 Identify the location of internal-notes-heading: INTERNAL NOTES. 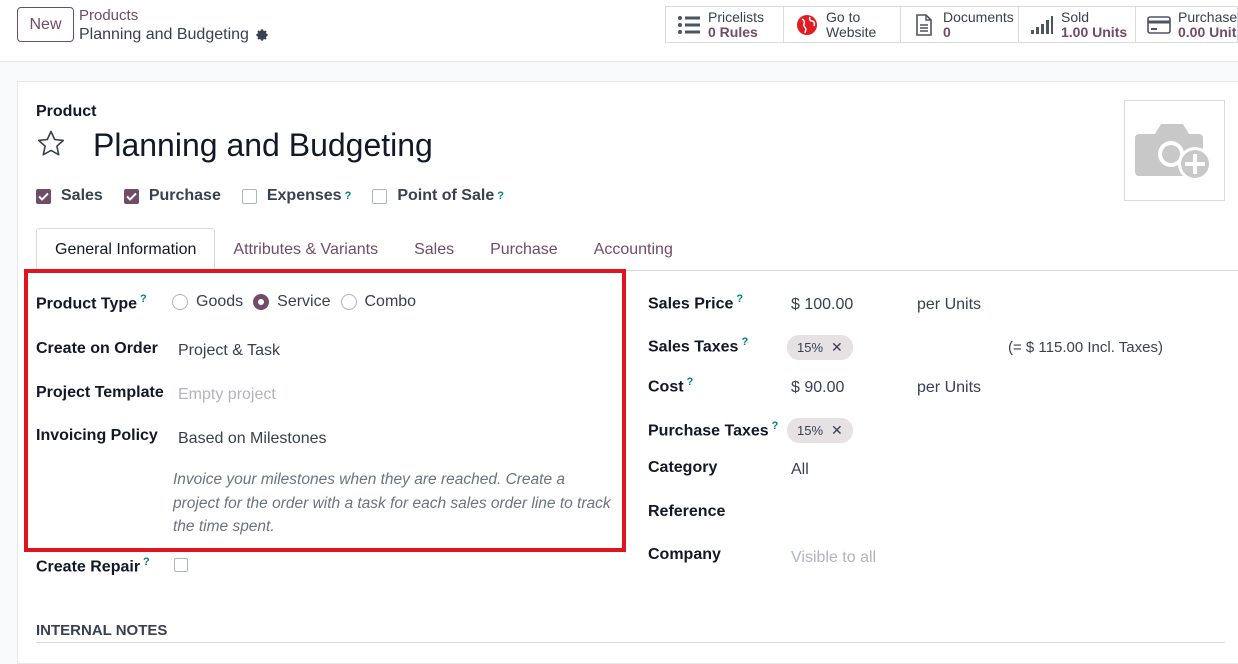
(102, 630).